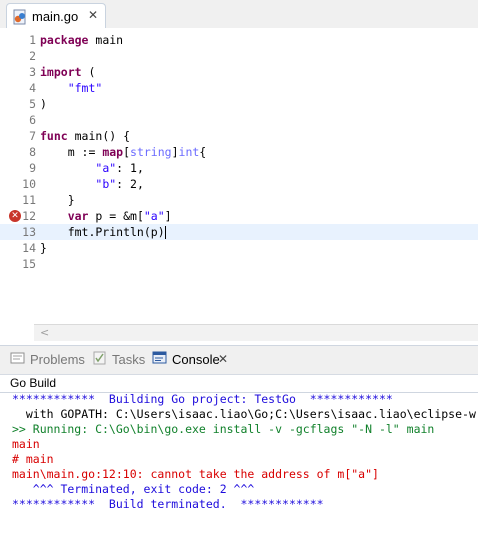 This screenshot has width=478, height=536. I want to click on line-number: 7, so click(32, 136).